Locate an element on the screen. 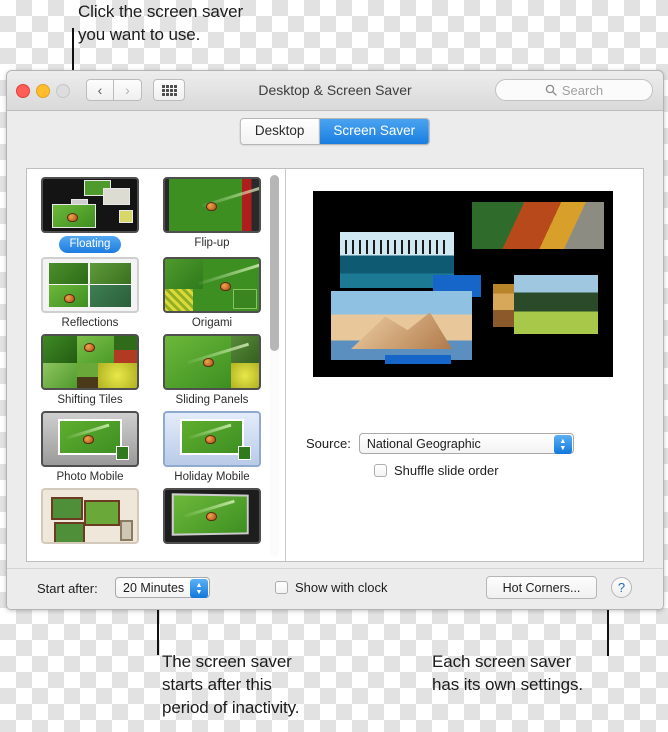 This screenshot has height=732, width=668. source-select: National Geographic ▲ ▼ is located at coordinates (466, 443).